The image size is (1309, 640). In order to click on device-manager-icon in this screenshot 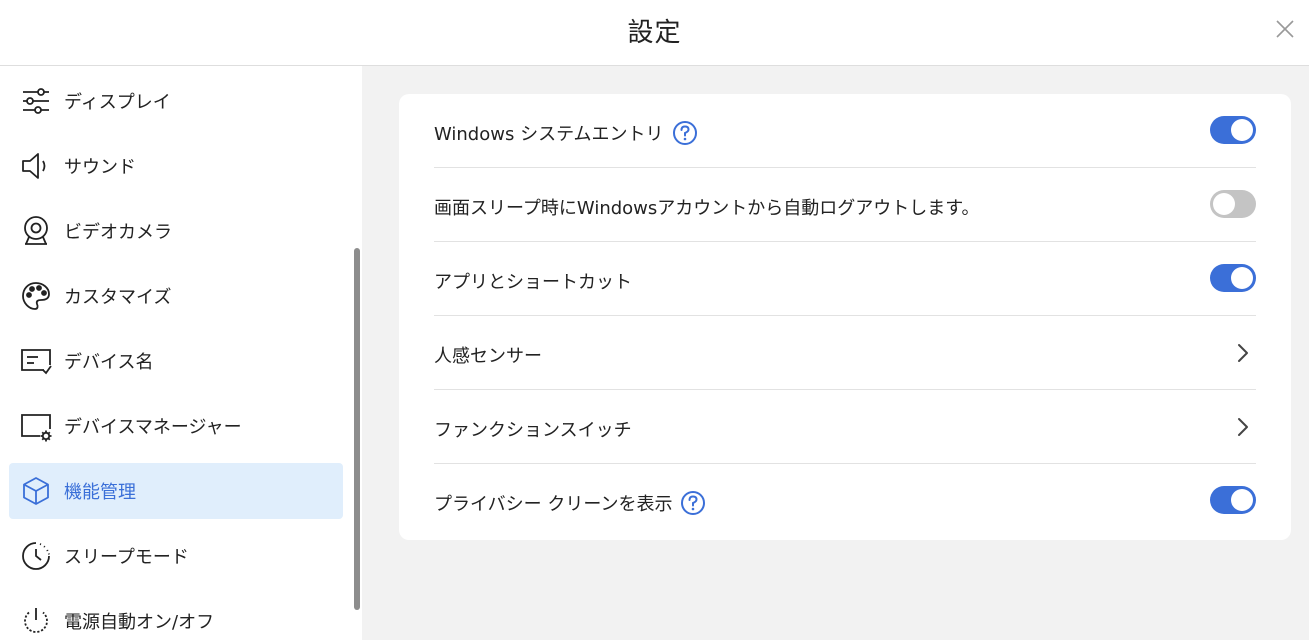, I will do `click(36, 428)`.